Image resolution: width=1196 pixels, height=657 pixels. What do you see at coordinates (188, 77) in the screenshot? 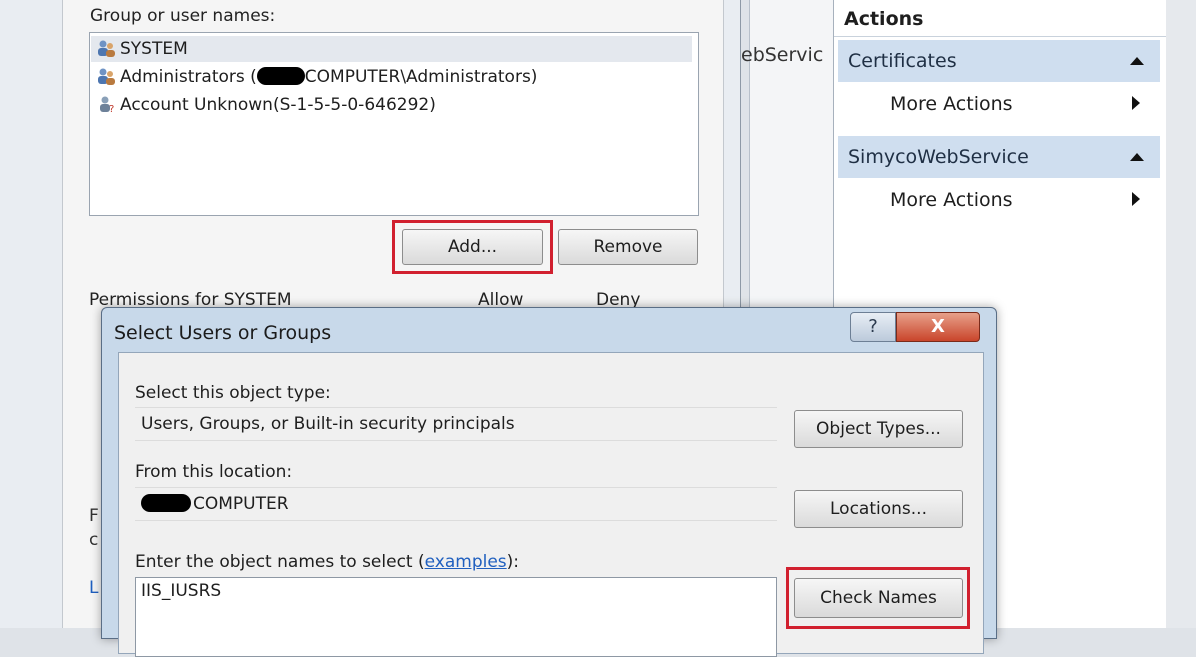
I see `user-name-prefix: Administrators (` at bounding box center [188, 77].